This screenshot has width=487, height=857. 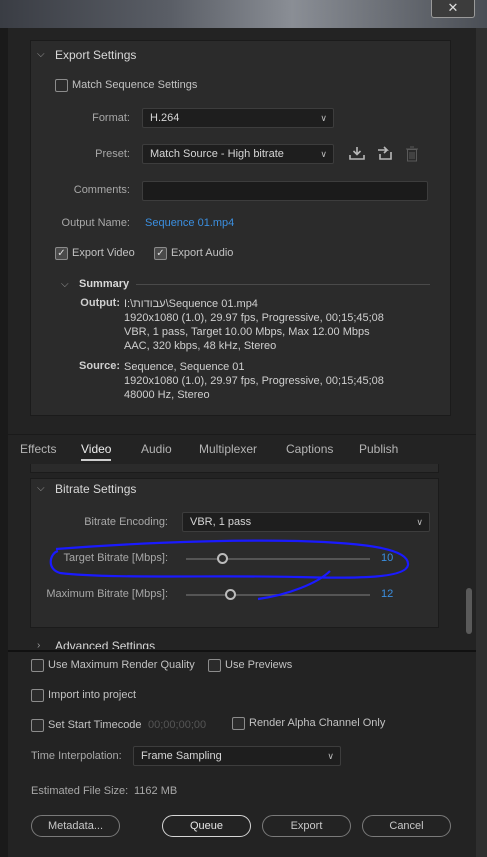 What do you see at coordinates (121, 665) in the screenshot?
I see `max-render-quality-label: Use Maximum Render Quality` at bounding box center [121, 665].